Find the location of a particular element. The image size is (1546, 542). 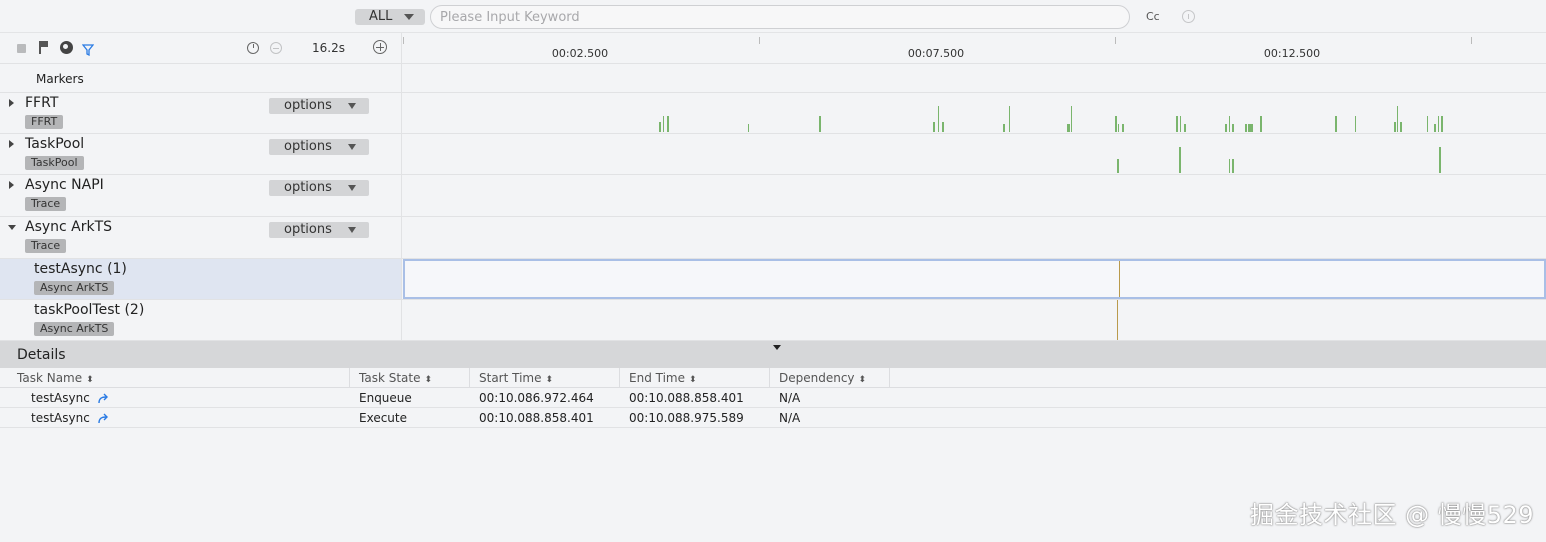

time-ruler: 00:02.500 00:07.500 00:12.500 is located at coordinates (974, 48).